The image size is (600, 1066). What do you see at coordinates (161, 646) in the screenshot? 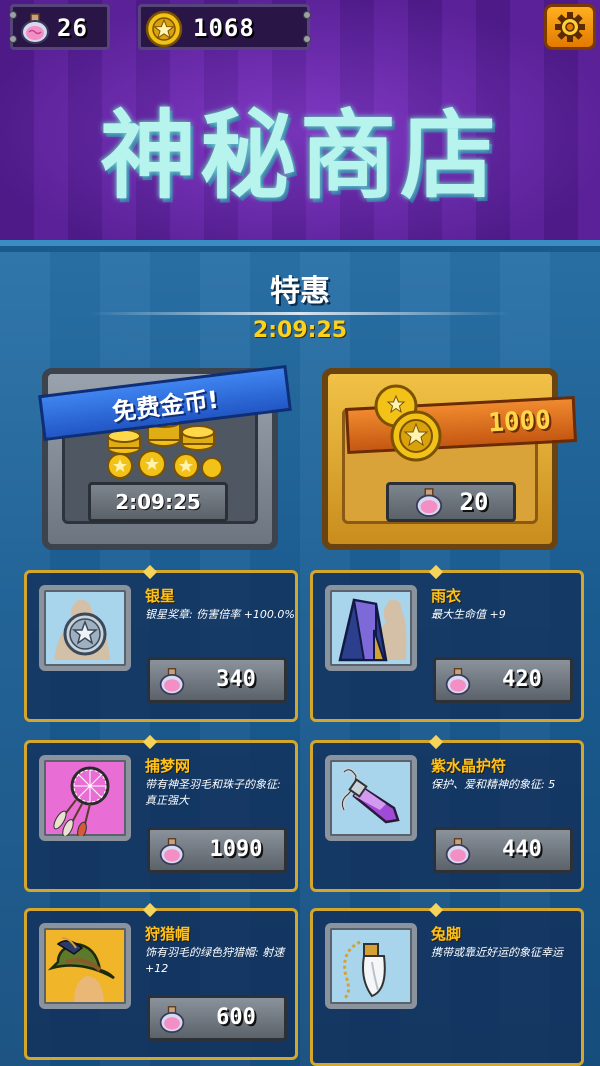
I see `item-card-silver-star: 银星 银星奖章: 伤害倍率 +100.0% 340` at bounding box center [161, 646].